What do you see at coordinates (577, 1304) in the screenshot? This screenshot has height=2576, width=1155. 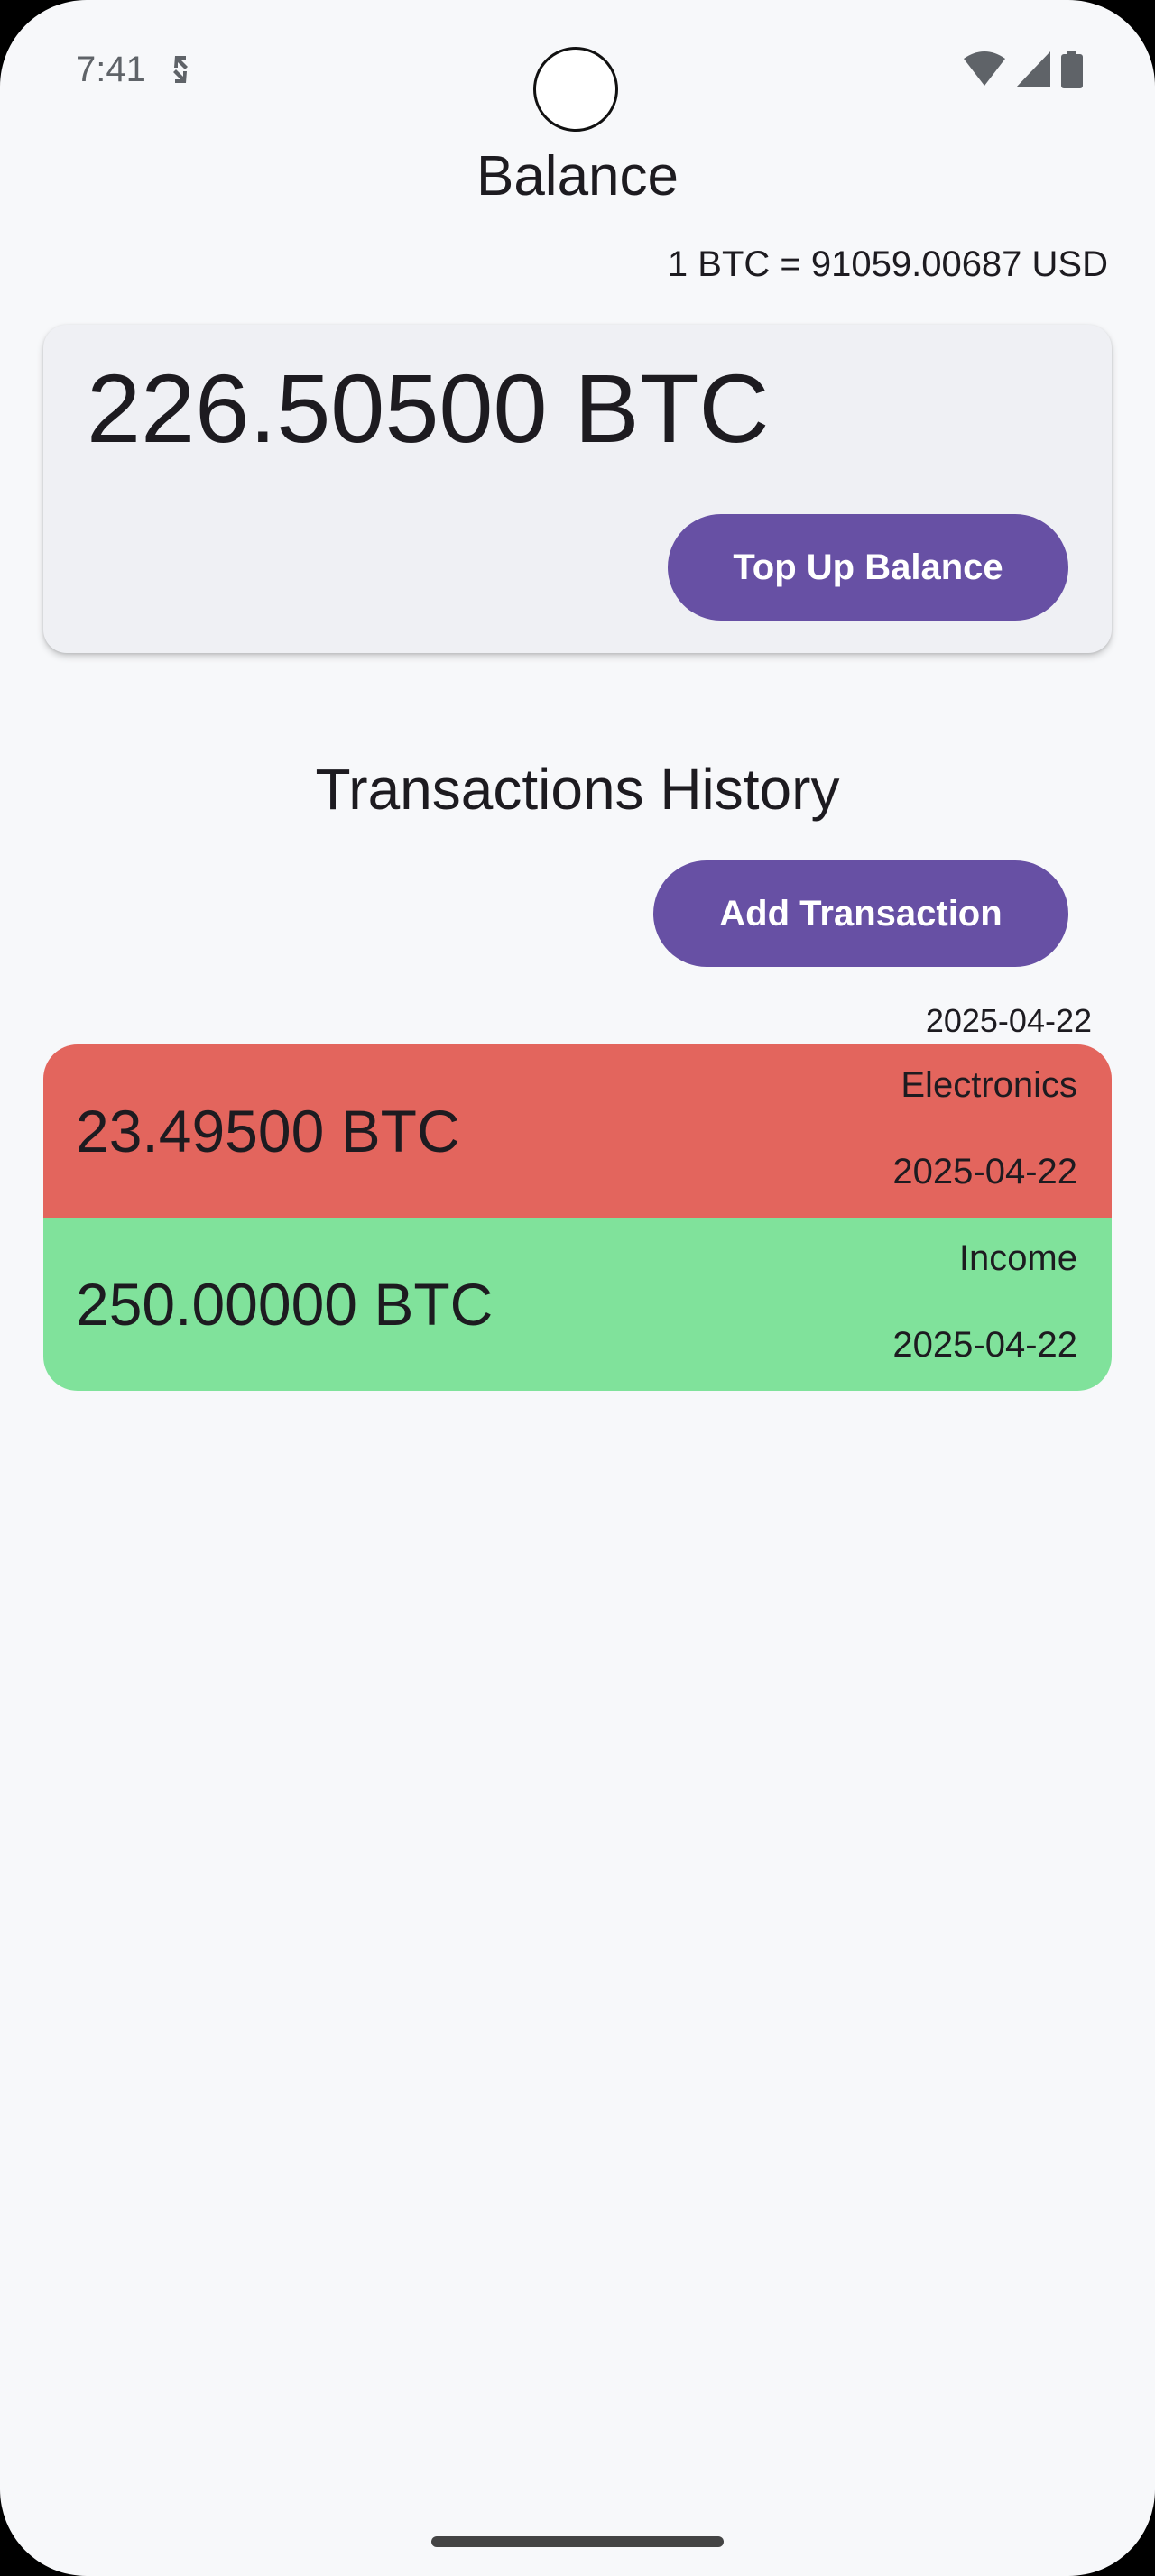 I see `transaction-row-income: 250.00000 BTC Income 2025-04-22` at bounding box center [577, 1304].